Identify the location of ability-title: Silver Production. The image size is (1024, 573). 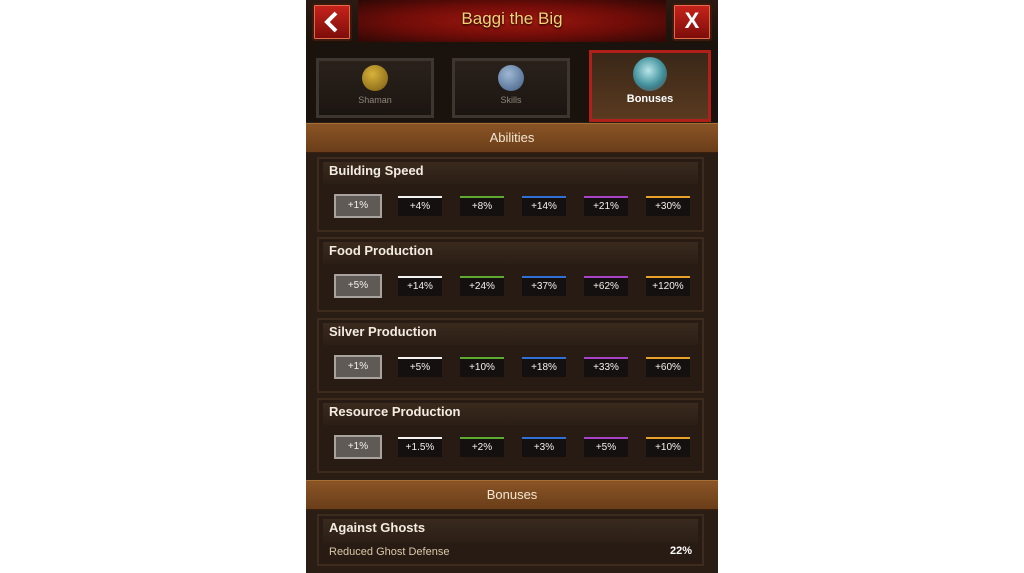
(383, 331).